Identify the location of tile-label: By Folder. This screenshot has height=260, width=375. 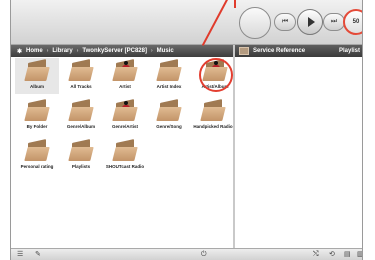
(37, 126).